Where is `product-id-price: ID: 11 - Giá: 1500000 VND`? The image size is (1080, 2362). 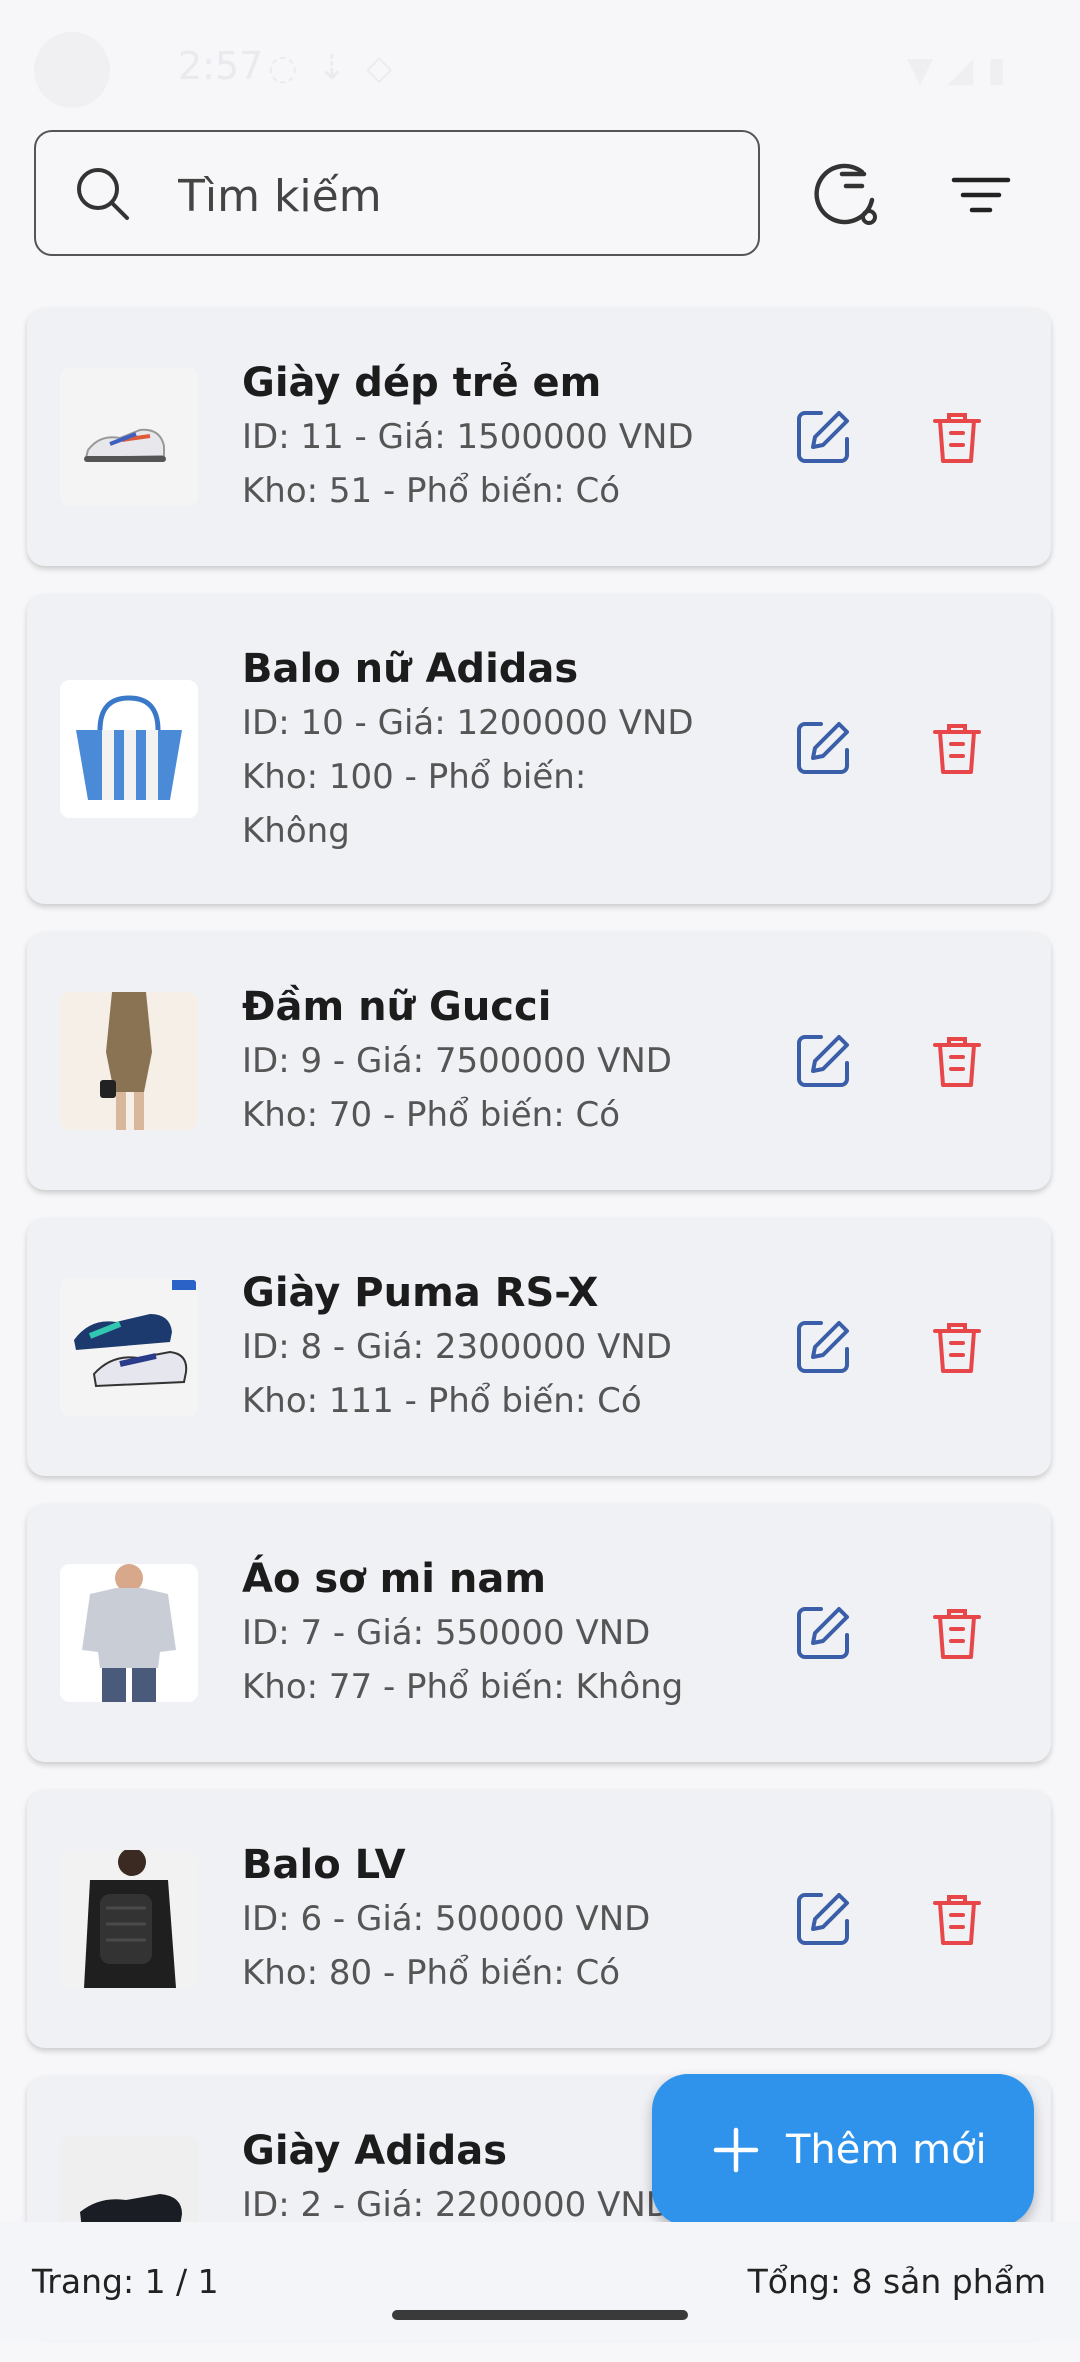 product-id-price: ID: 11 - Giá: 1500000 VND is located at coordinates (468, 437).